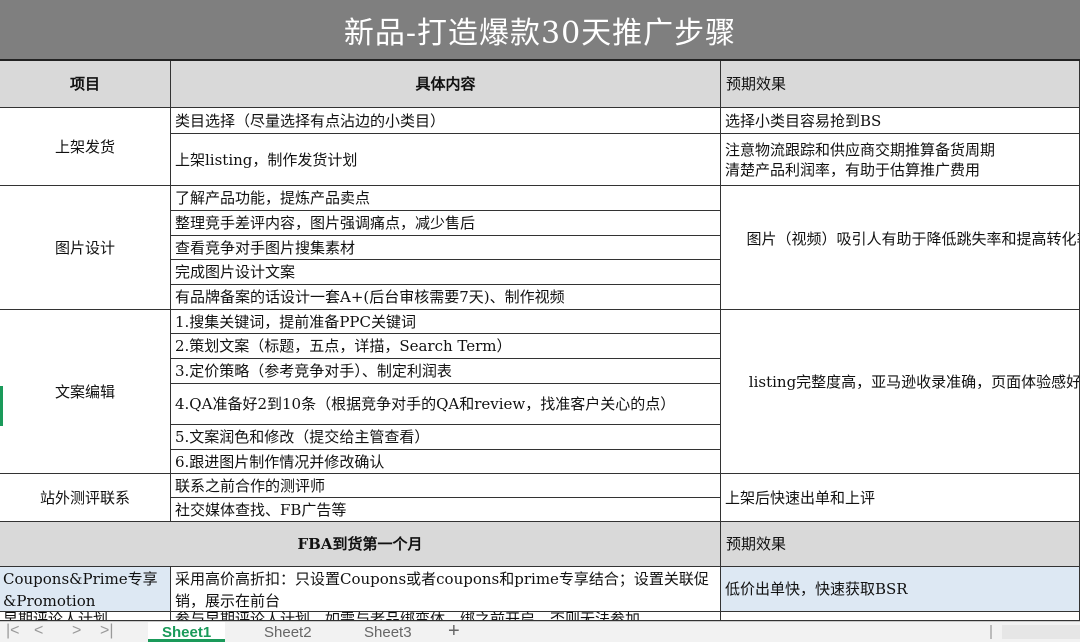 This screenshot has height=644, width=1080. I want to click on header-content: 具体内容, so click(446, 84).